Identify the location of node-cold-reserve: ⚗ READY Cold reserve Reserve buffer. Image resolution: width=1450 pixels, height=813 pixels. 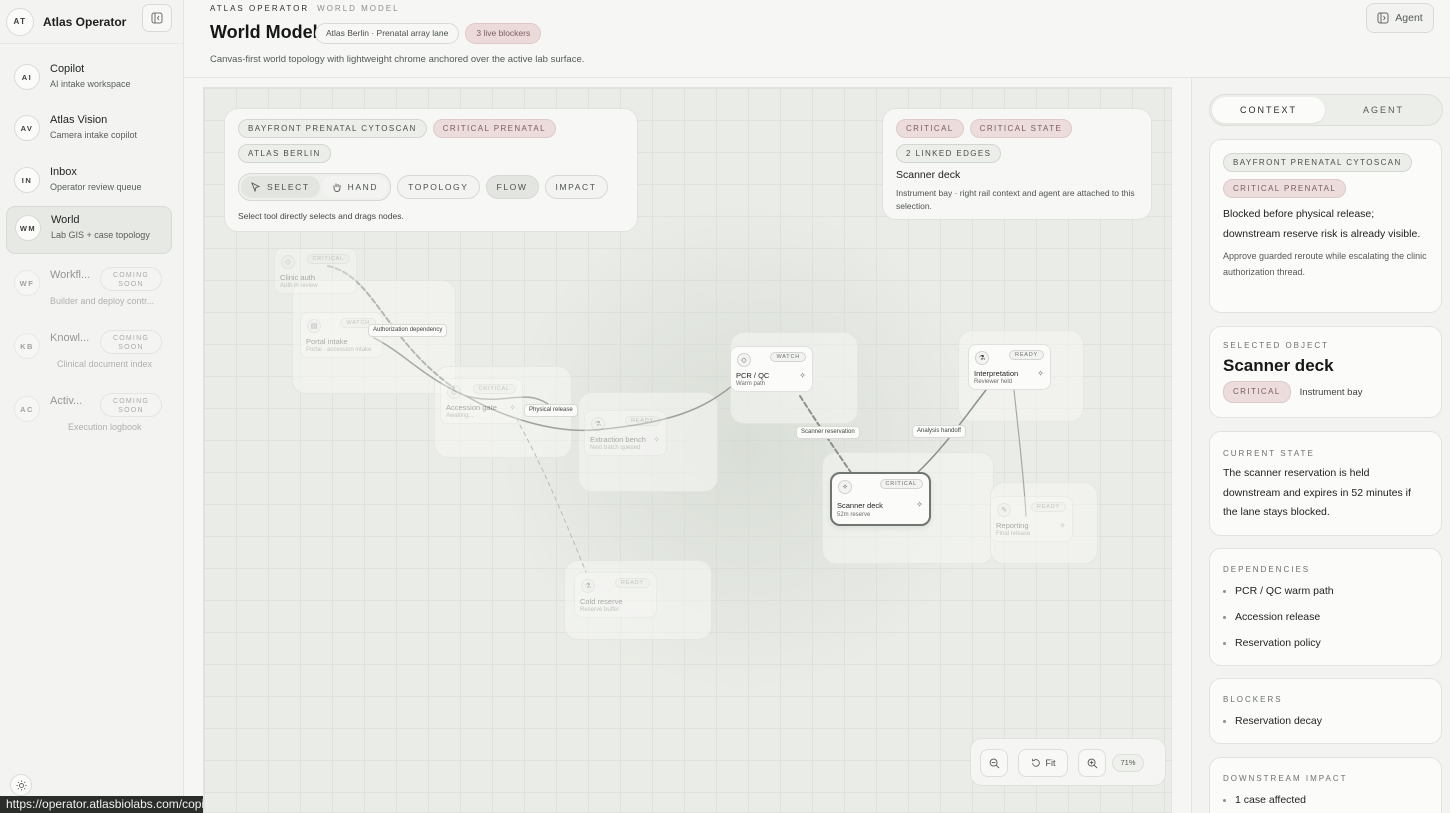
(615, 595).